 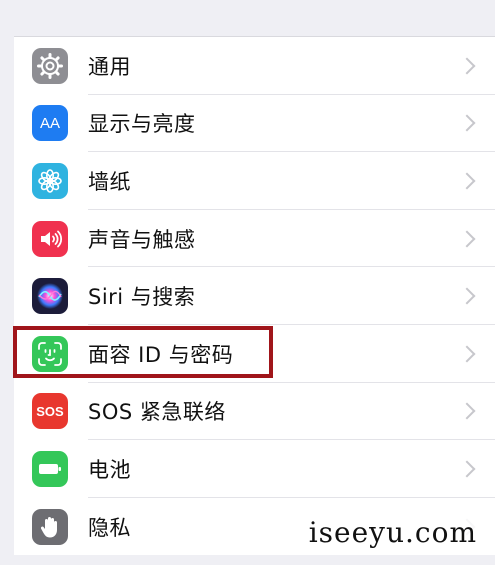 I want to click on settings-item-siri-search: Siri 与搜索, so click(x=254, y=296).